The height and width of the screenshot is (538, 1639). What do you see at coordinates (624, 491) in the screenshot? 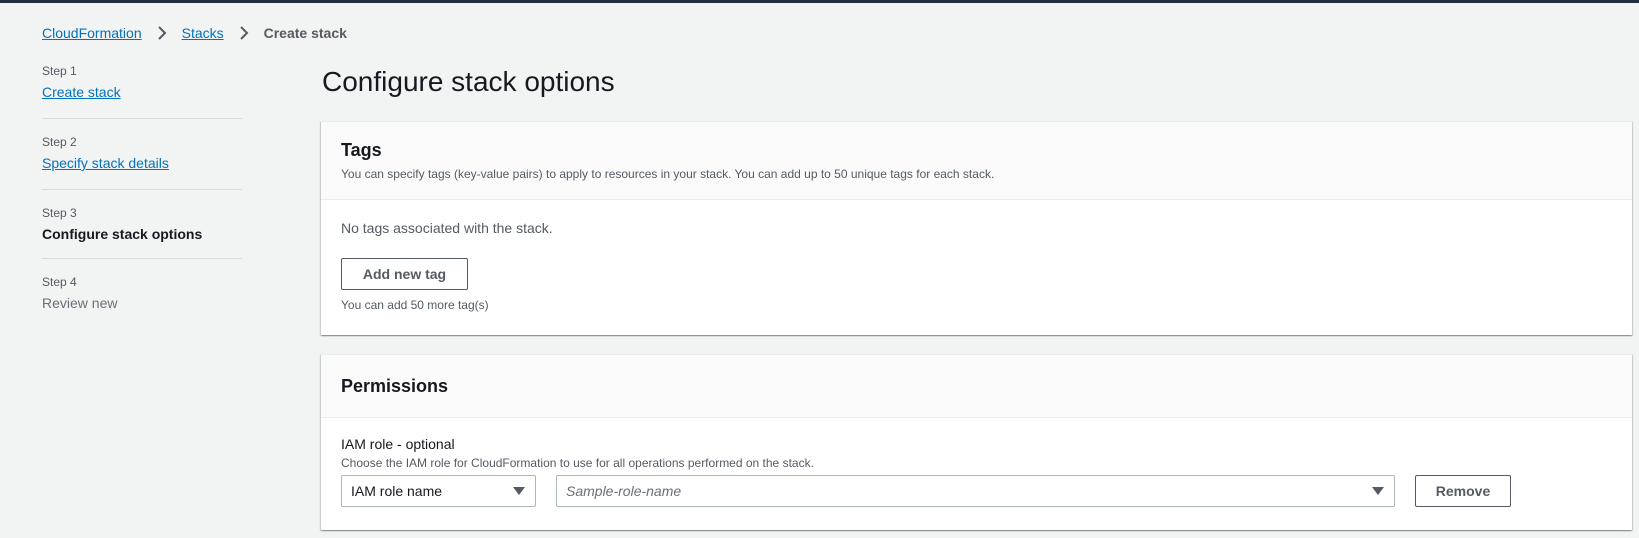
I see `iam-role-name-placeholder: Sample-role-name` at bounding box center [624, 491].